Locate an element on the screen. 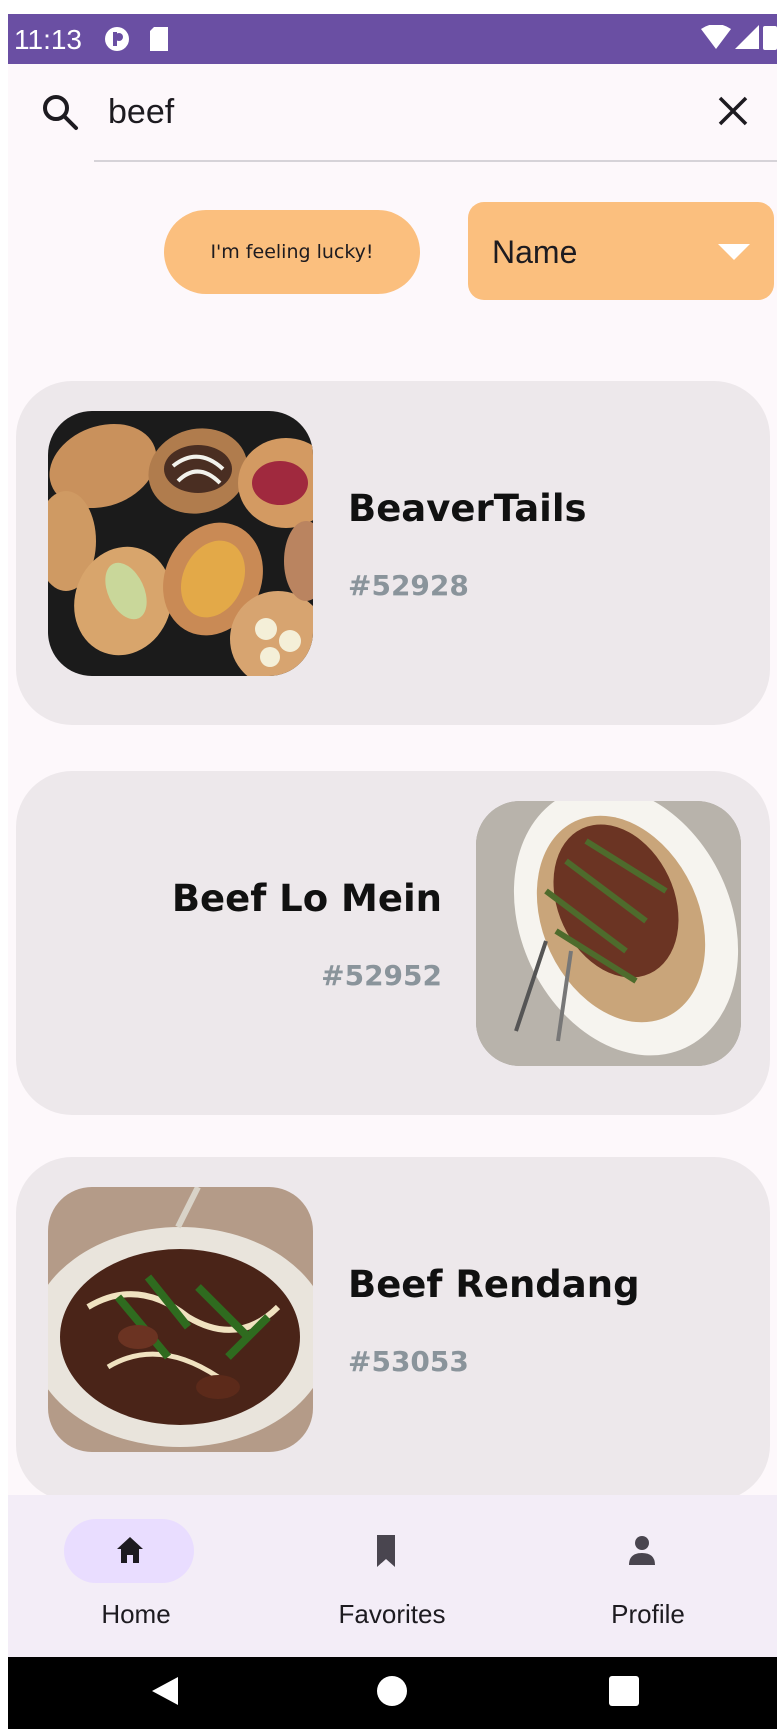  home-icon is located at coordinates (130, 1550).